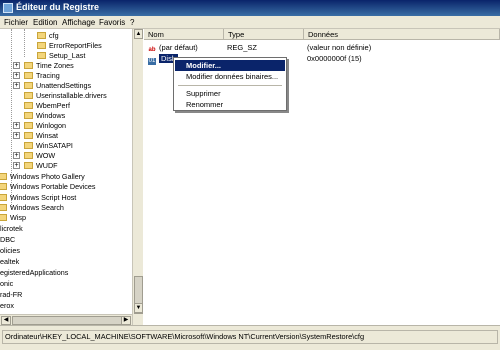 Image resolution: width=500 pixels, height=350 pixels. What do you see at coordinates (78, 22) in the screenshot?
I see `menu-view: Affichage` at bounding box center [78, 22].